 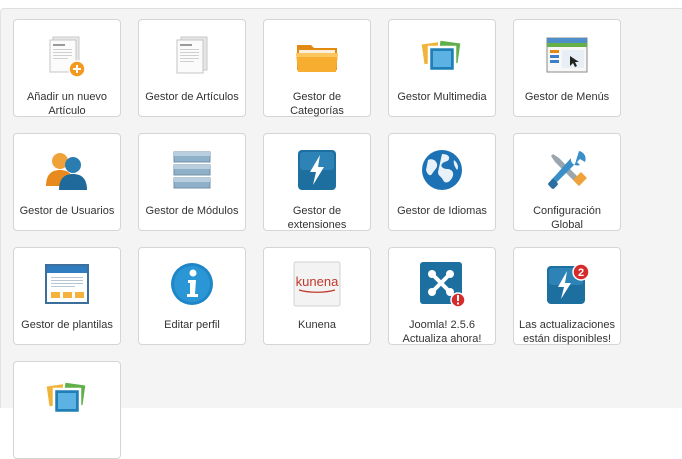 What do you see at coordinates (567, 284) in the screenshot?
I see `extension-updates-icon: 2` at bounding box center [567, 284].